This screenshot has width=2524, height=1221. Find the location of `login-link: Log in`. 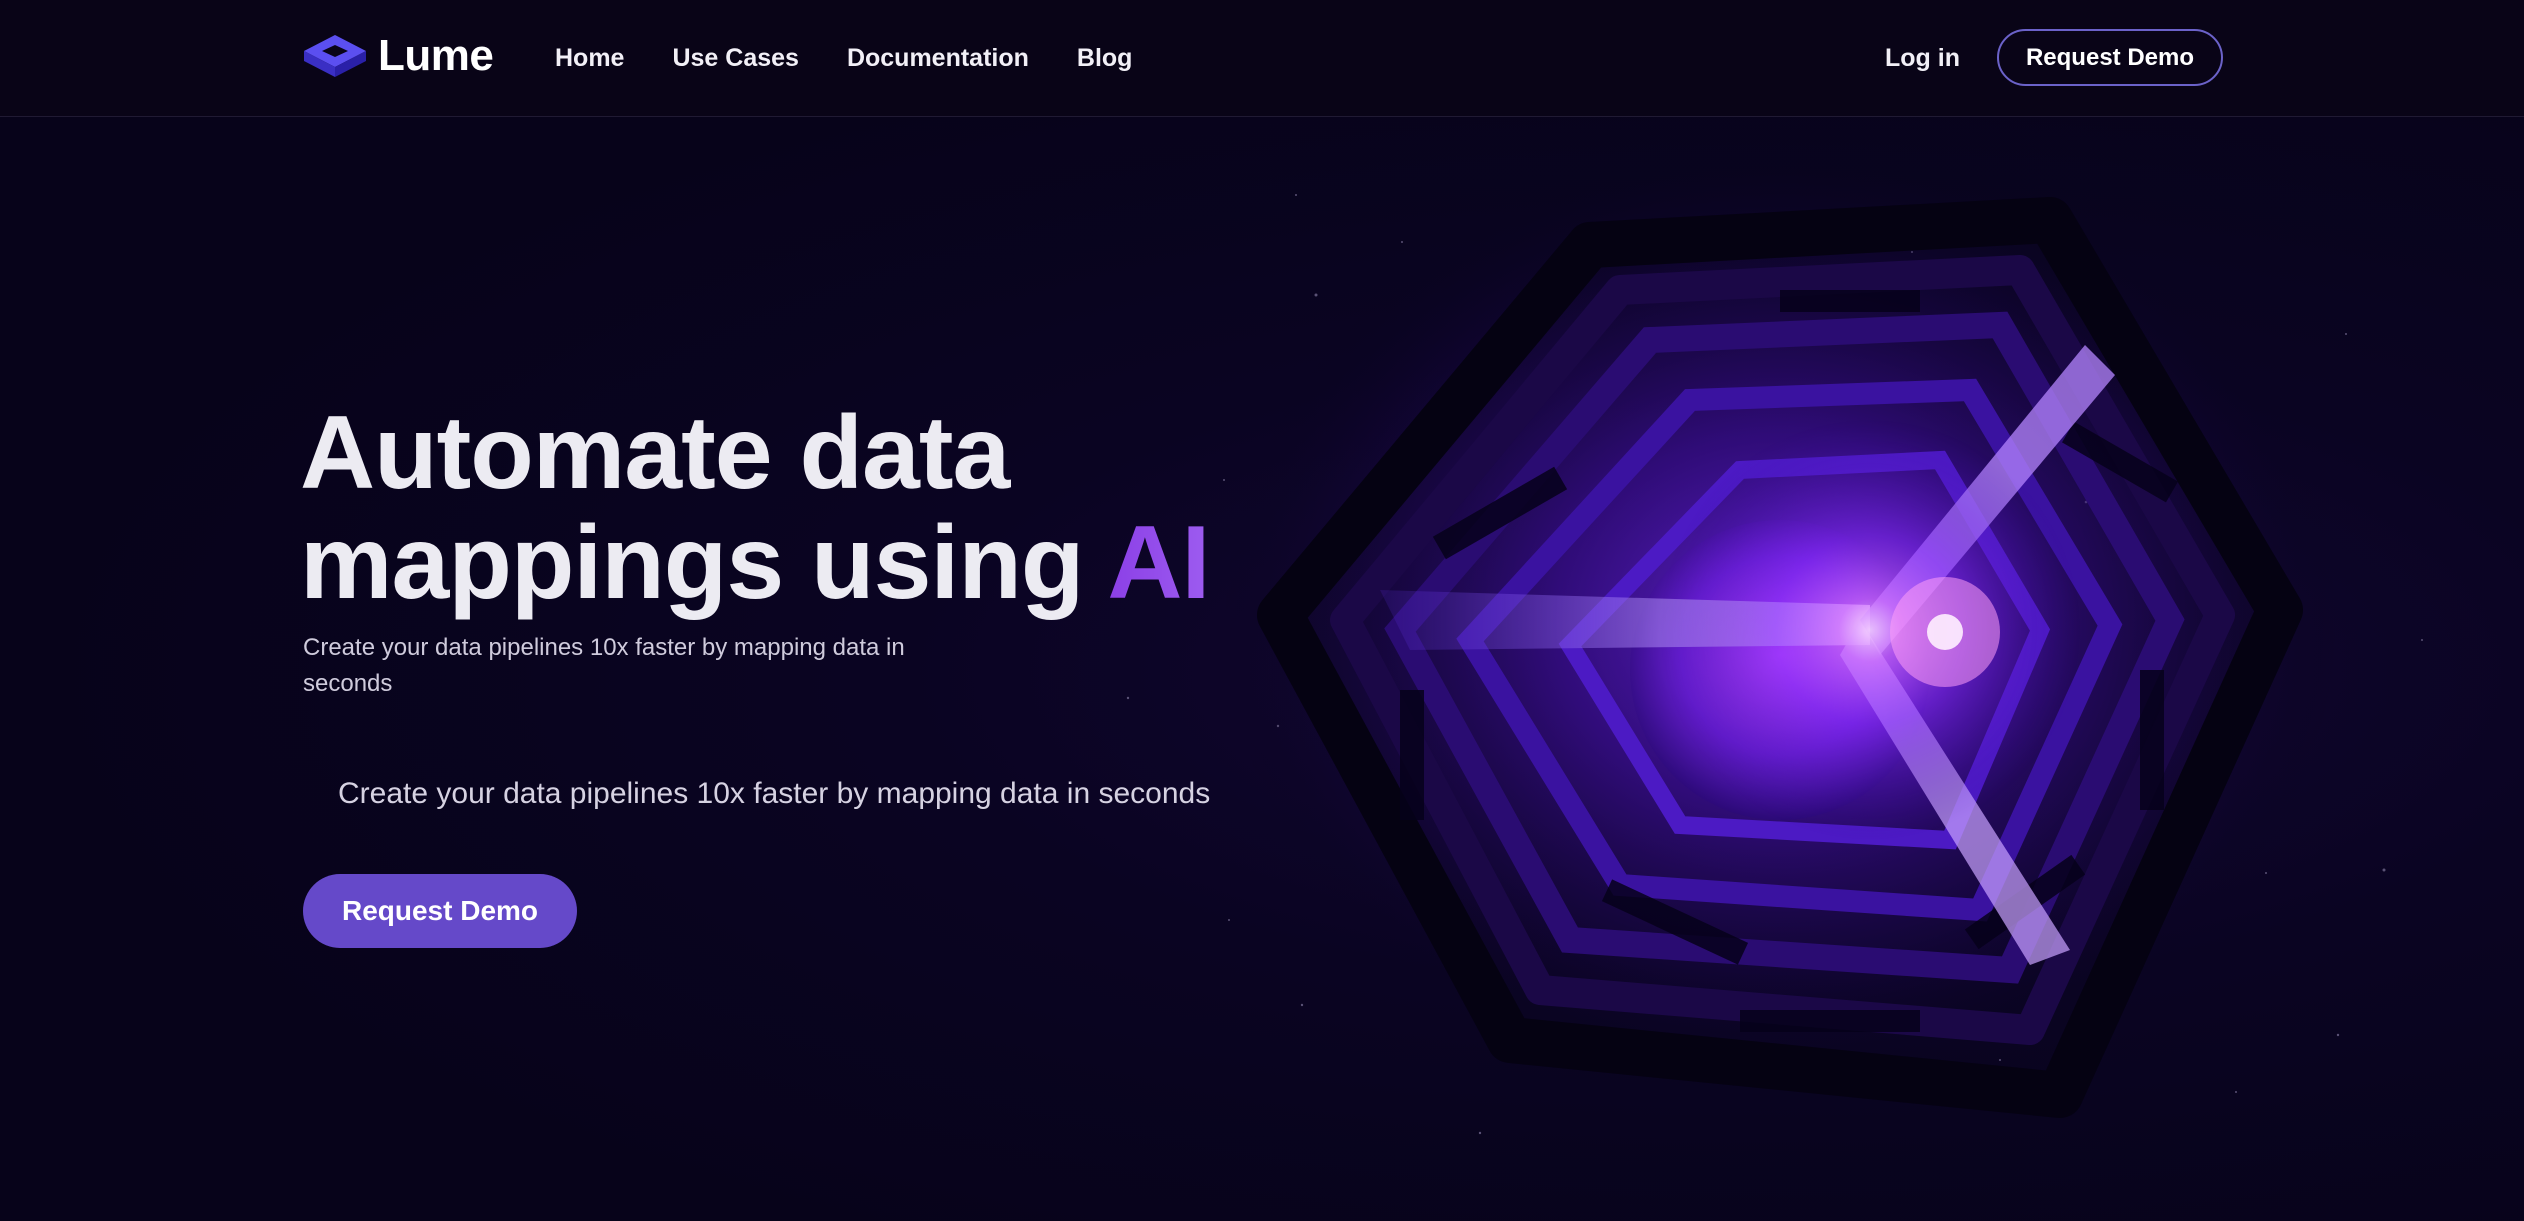

login-link: Log in is located at coordinates (1922, 58).